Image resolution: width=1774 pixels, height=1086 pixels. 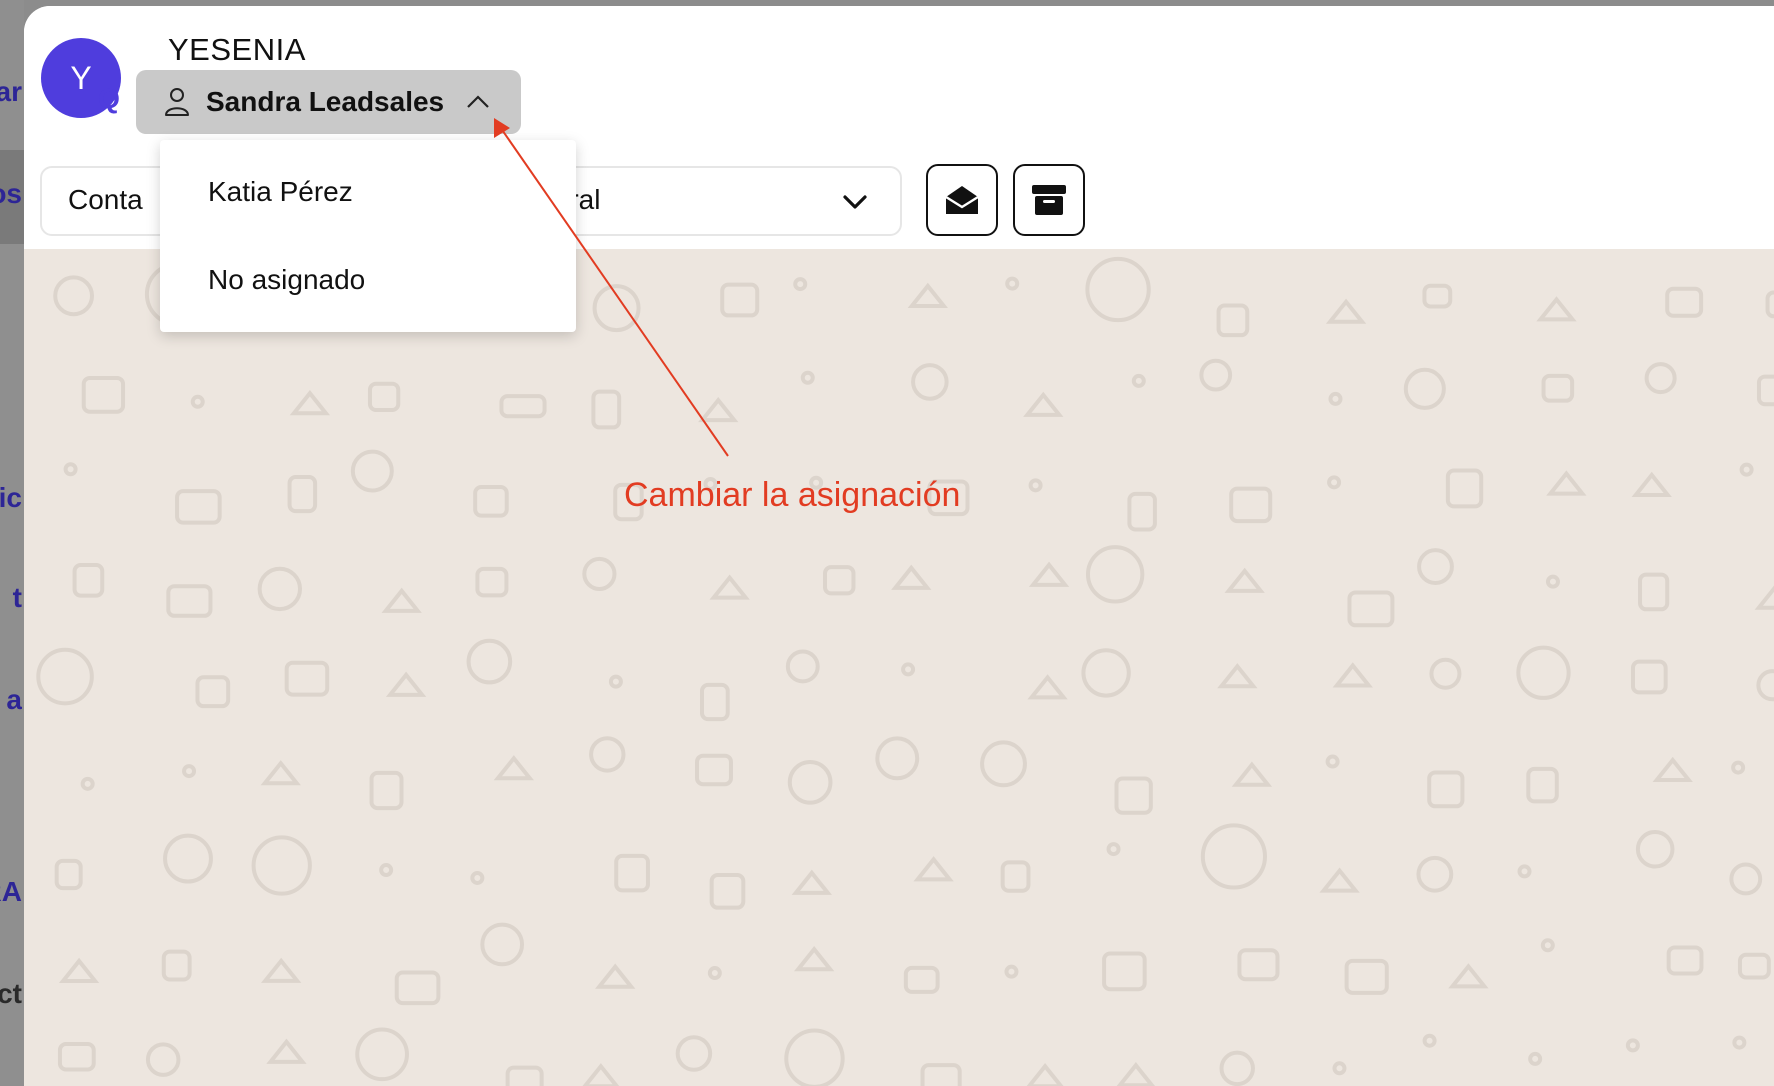 What do you see at coordinates (792, 495) in the screenshot?
I see `annotation-label: Cambiar la asignación` at bounding box center [792, 495].